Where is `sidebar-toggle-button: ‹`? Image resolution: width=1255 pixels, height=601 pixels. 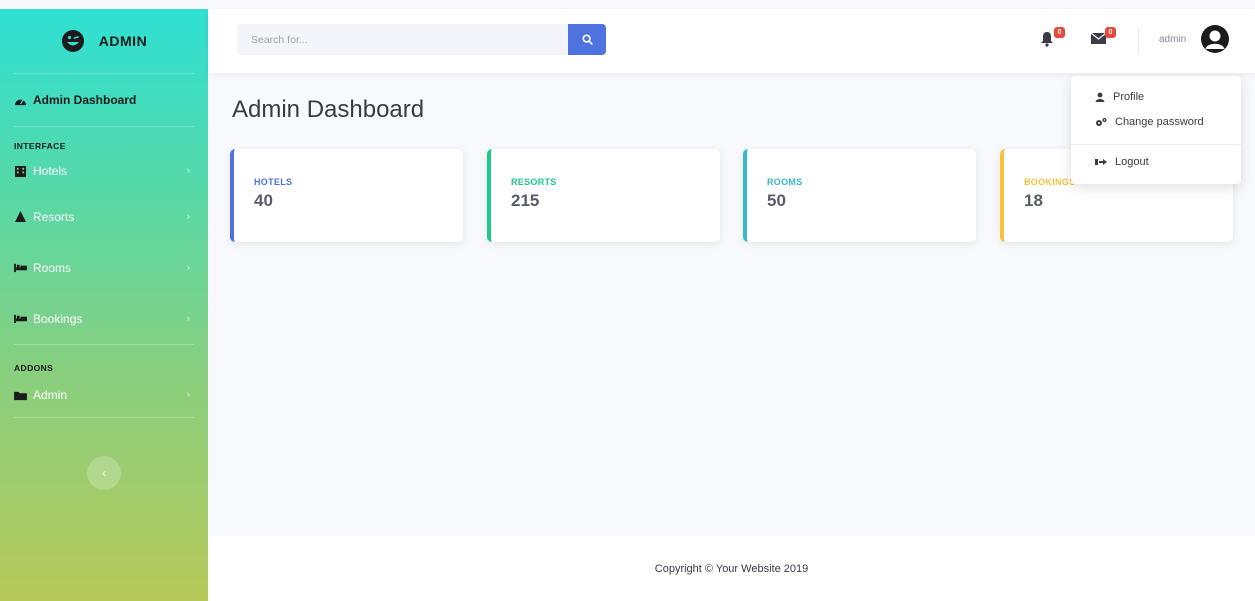
sidebar-toggle-button: ‹ is located at coordinates (104, 473).